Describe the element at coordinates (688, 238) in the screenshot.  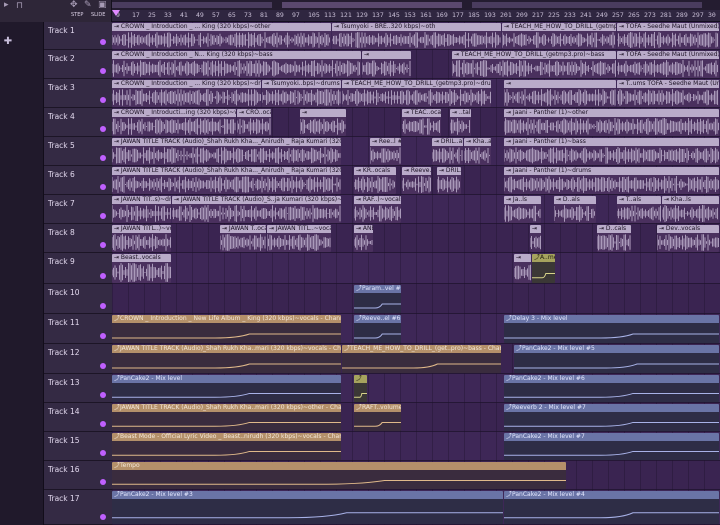
I see `audio-clip: ⇥ Dev..vocals` at that location.